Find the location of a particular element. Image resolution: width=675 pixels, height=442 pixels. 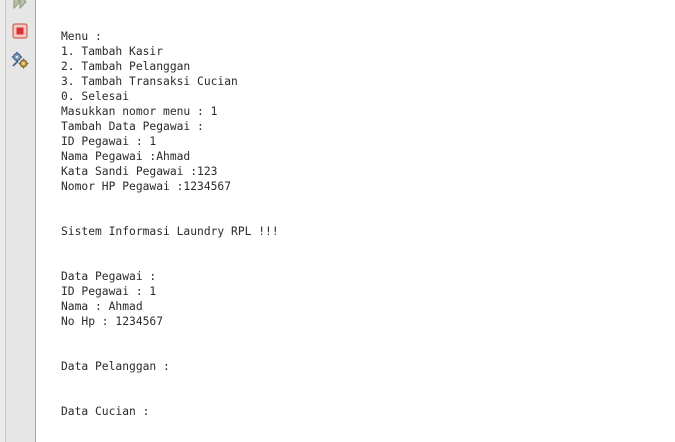

output-line: Data Pelanggan : is located at coordinates (115, 366).